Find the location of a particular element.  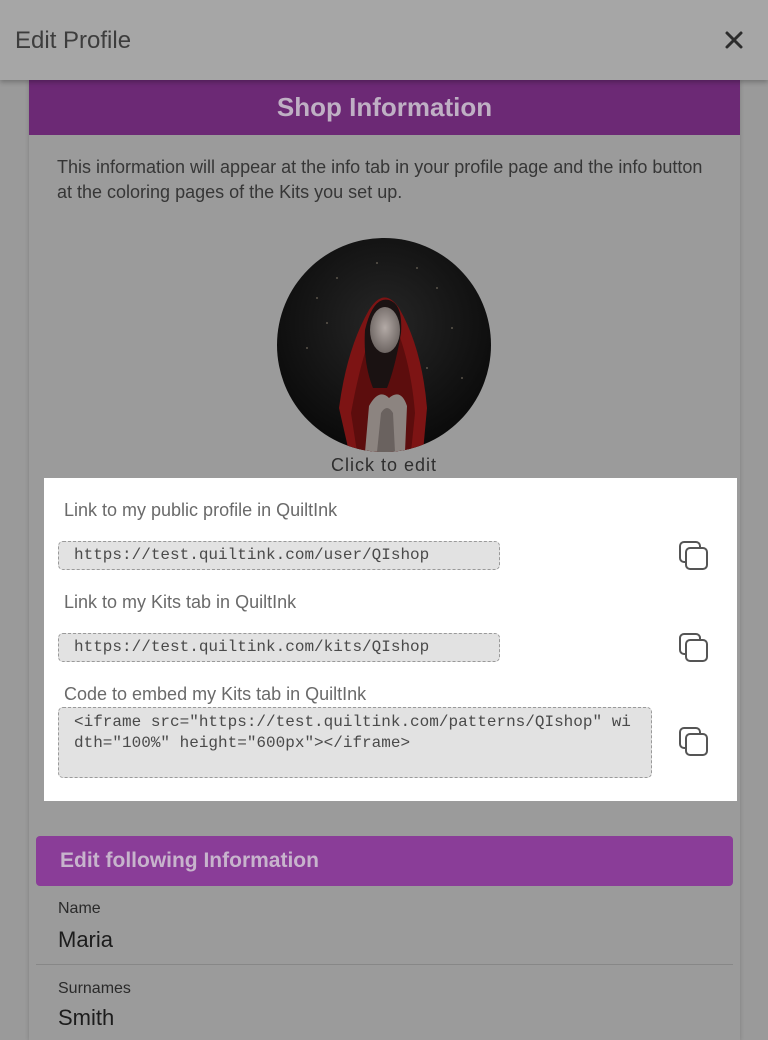

embed-code-label: Code to embed my Kits tab in QuiltInk is located at coordinates (215, 694).